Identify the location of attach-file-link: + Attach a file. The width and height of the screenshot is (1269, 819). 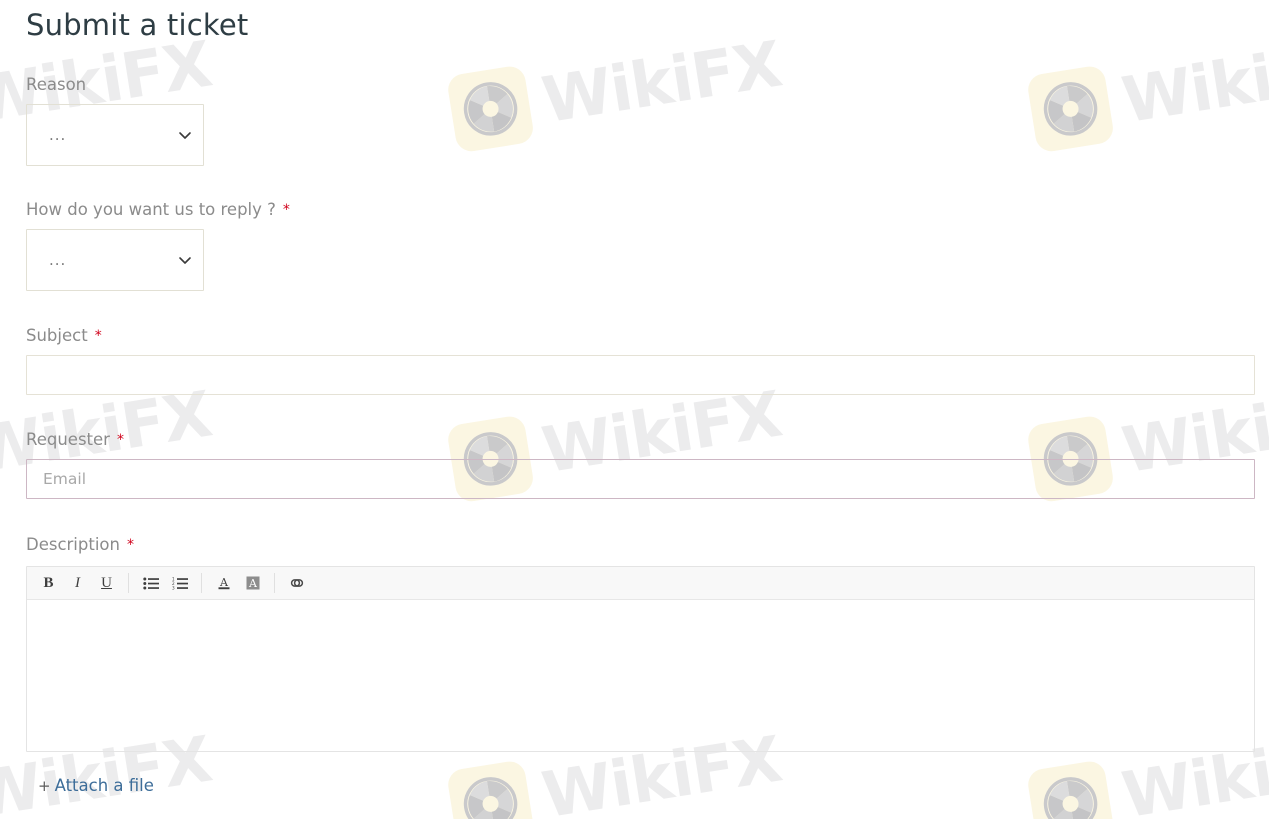
(96, 785).